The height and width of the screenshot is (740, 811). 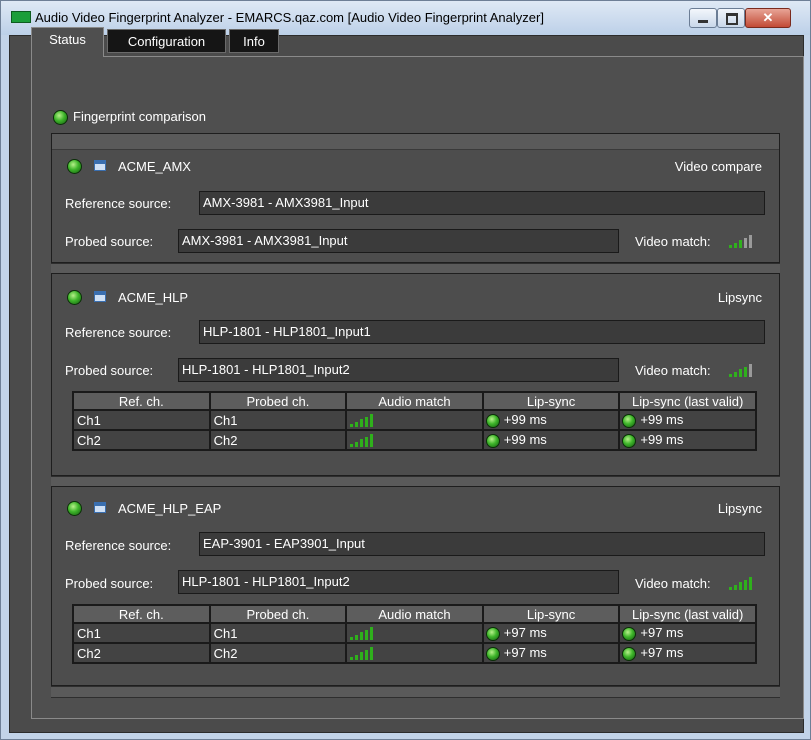 What do you see at coordinates (482, 332) in the screenshot?
I see `reference-source-field: HLP-1801 - HLP1801_Input1` at bounding box center [482, 332].